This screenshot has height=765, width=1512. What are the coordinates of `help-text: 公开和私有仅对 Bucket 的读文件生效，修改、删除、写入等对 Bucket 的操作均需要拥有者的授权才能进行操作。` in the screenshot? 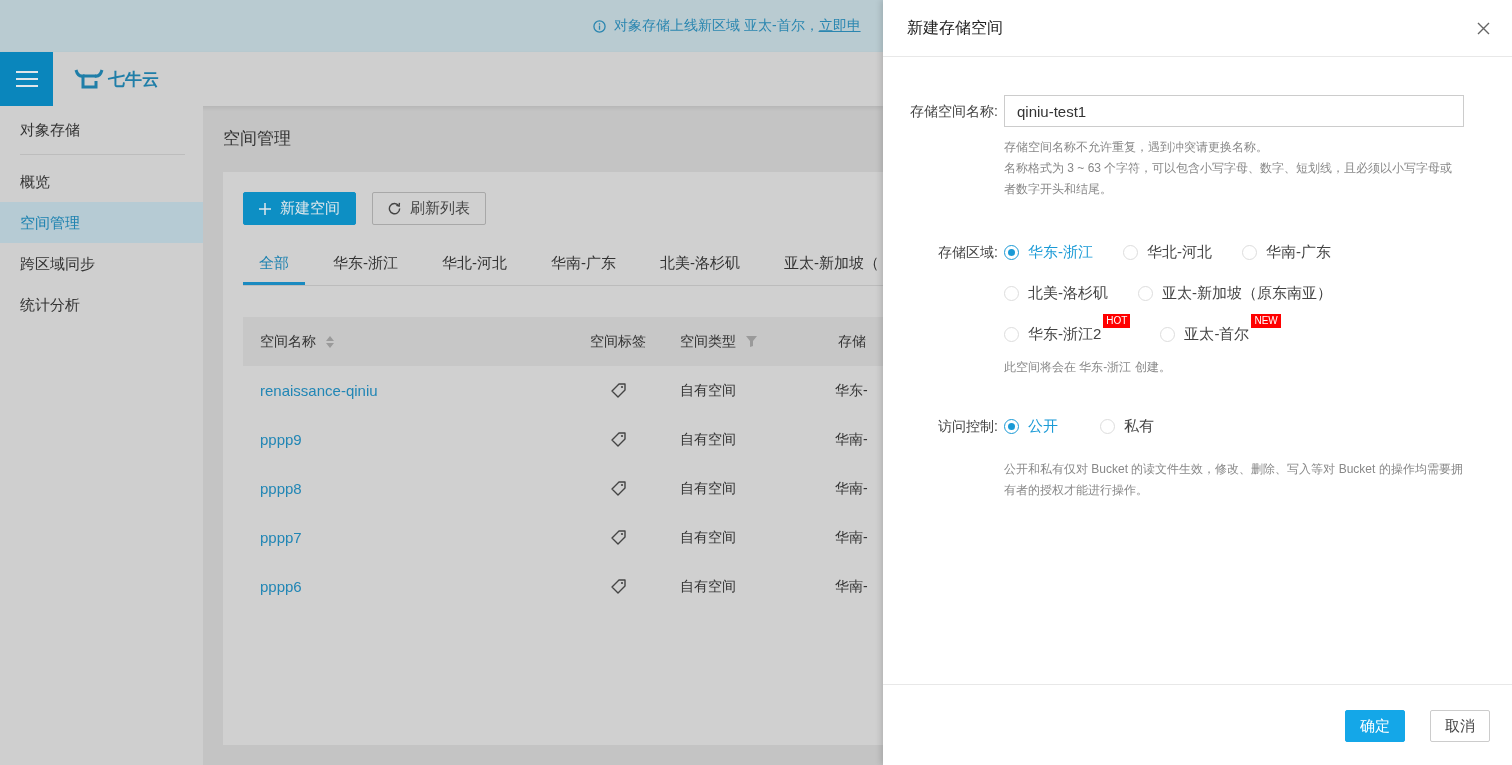 It's located at (1234, 480).